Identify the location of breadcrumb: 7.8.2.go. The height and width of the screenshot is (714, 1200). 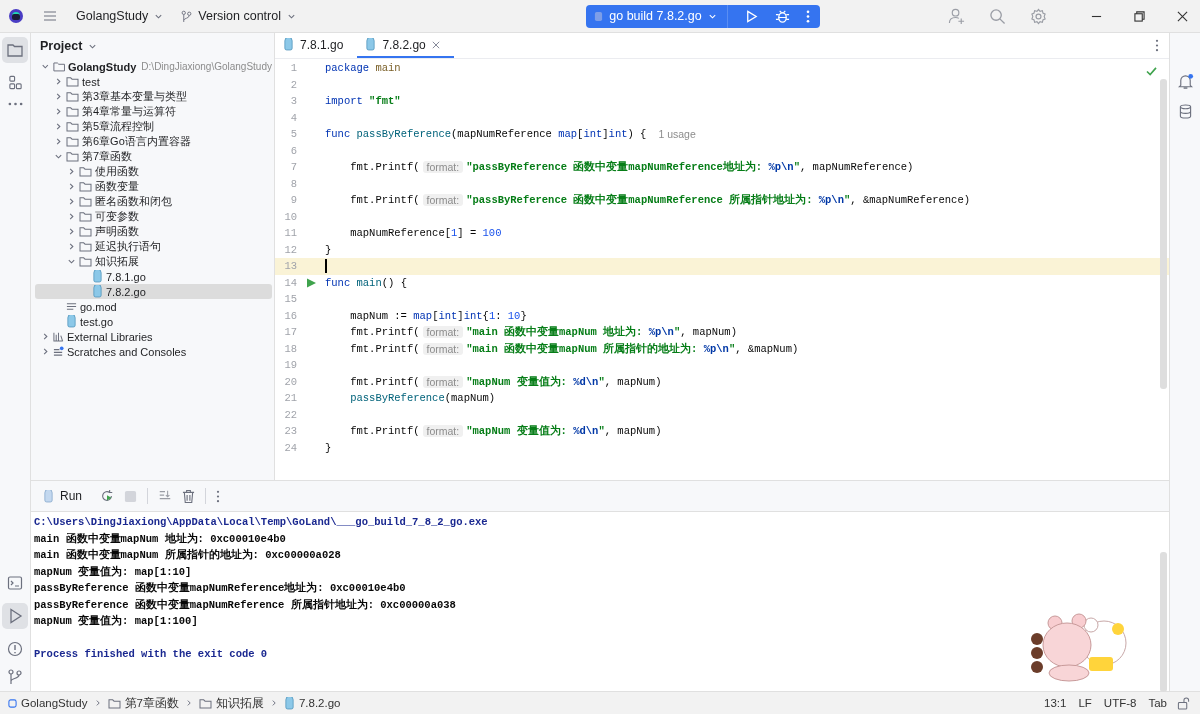
(312, 703).